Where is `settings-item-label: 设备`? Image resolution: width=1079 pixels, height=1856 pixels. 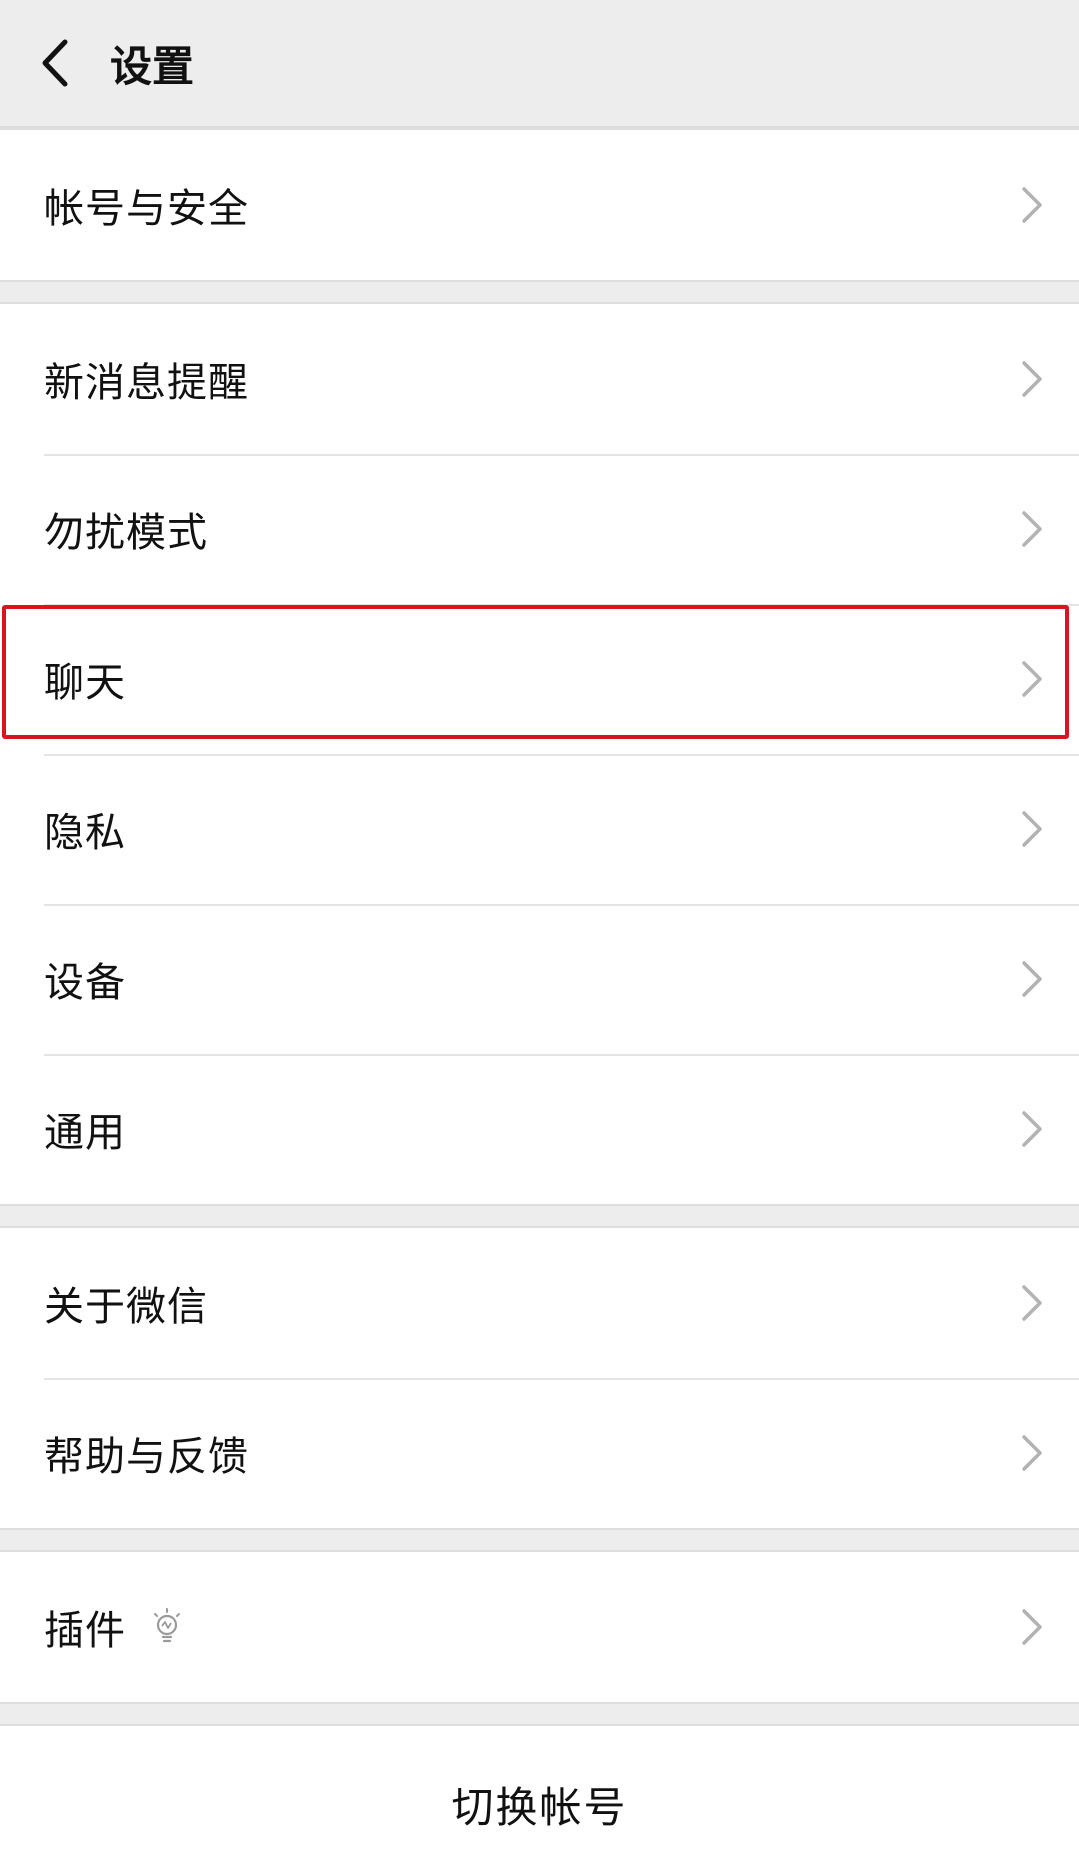
settings-item-label: 设备 is located at coordinates (85, 983).